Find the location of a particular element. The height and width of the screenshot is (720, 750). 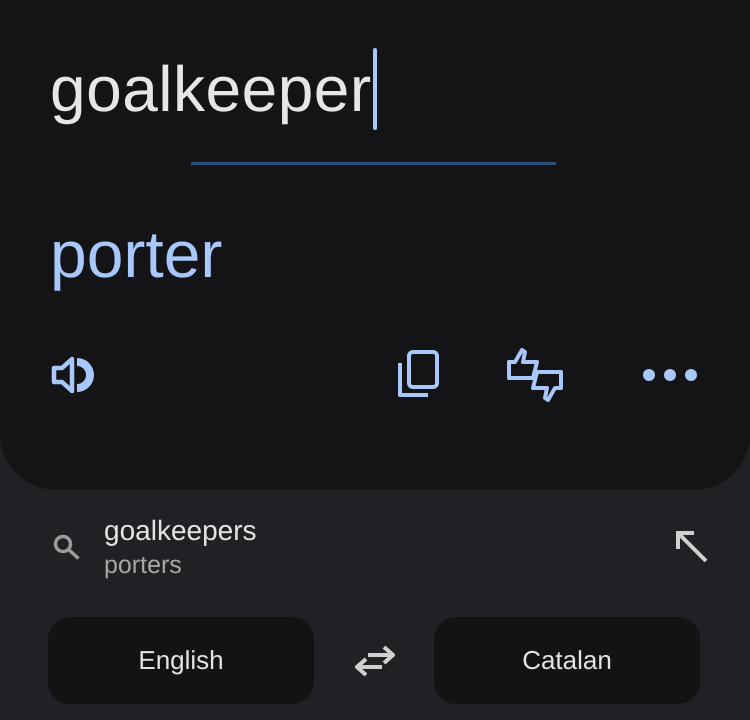

suggestion-term: goalkeepers is located at coordinates (180, 530).